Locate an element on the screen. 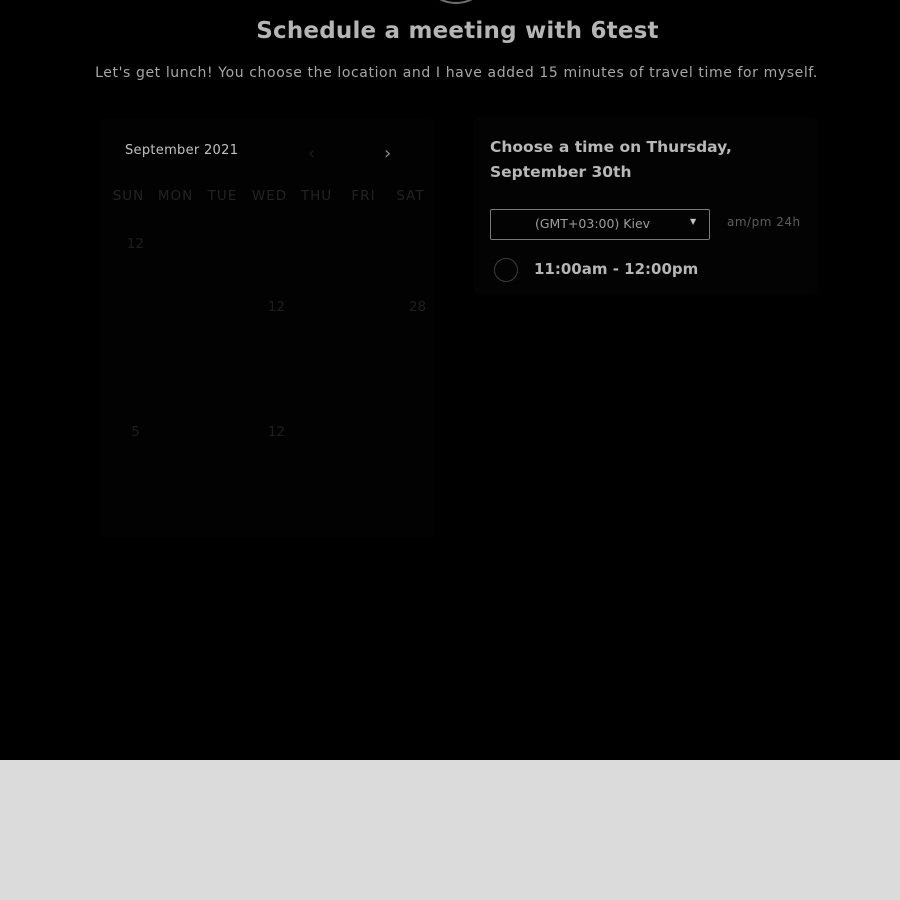  timezone-value: (GMT+03:00) Kiev is located at coordinates (592, 223).